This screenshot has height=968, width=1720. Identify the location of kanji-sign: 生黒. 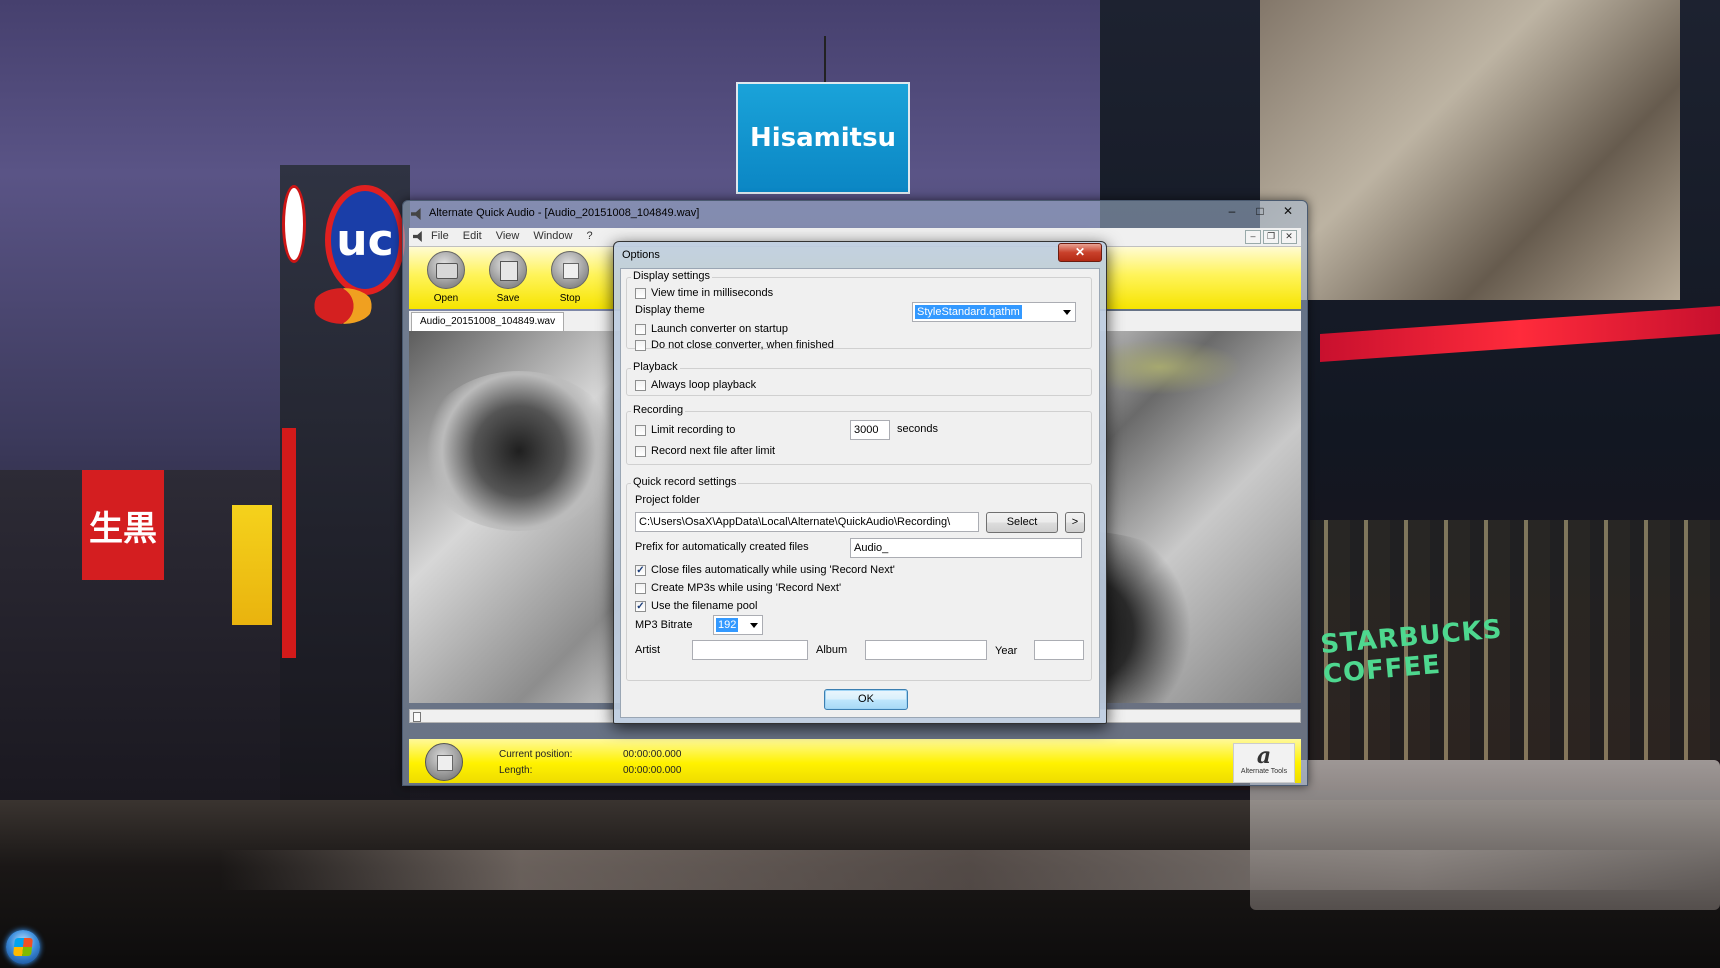
(123, 525).